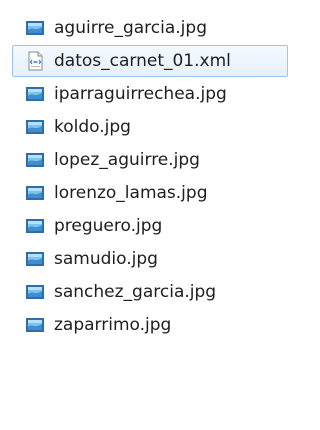 This screenshot has height=430, width=320. I want to click on file-item: iparraguirrechea.jpg, so click(150, 94).